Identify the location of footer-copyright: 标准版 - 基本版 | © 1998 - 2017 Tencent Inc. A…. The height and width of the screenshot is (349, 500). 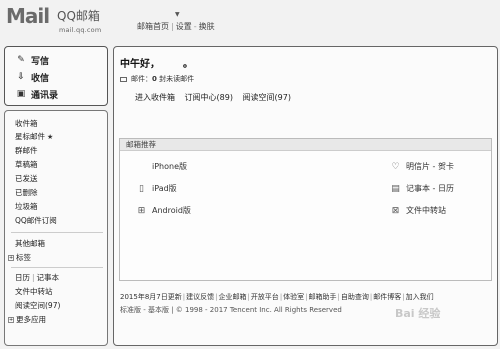
(231, 310).